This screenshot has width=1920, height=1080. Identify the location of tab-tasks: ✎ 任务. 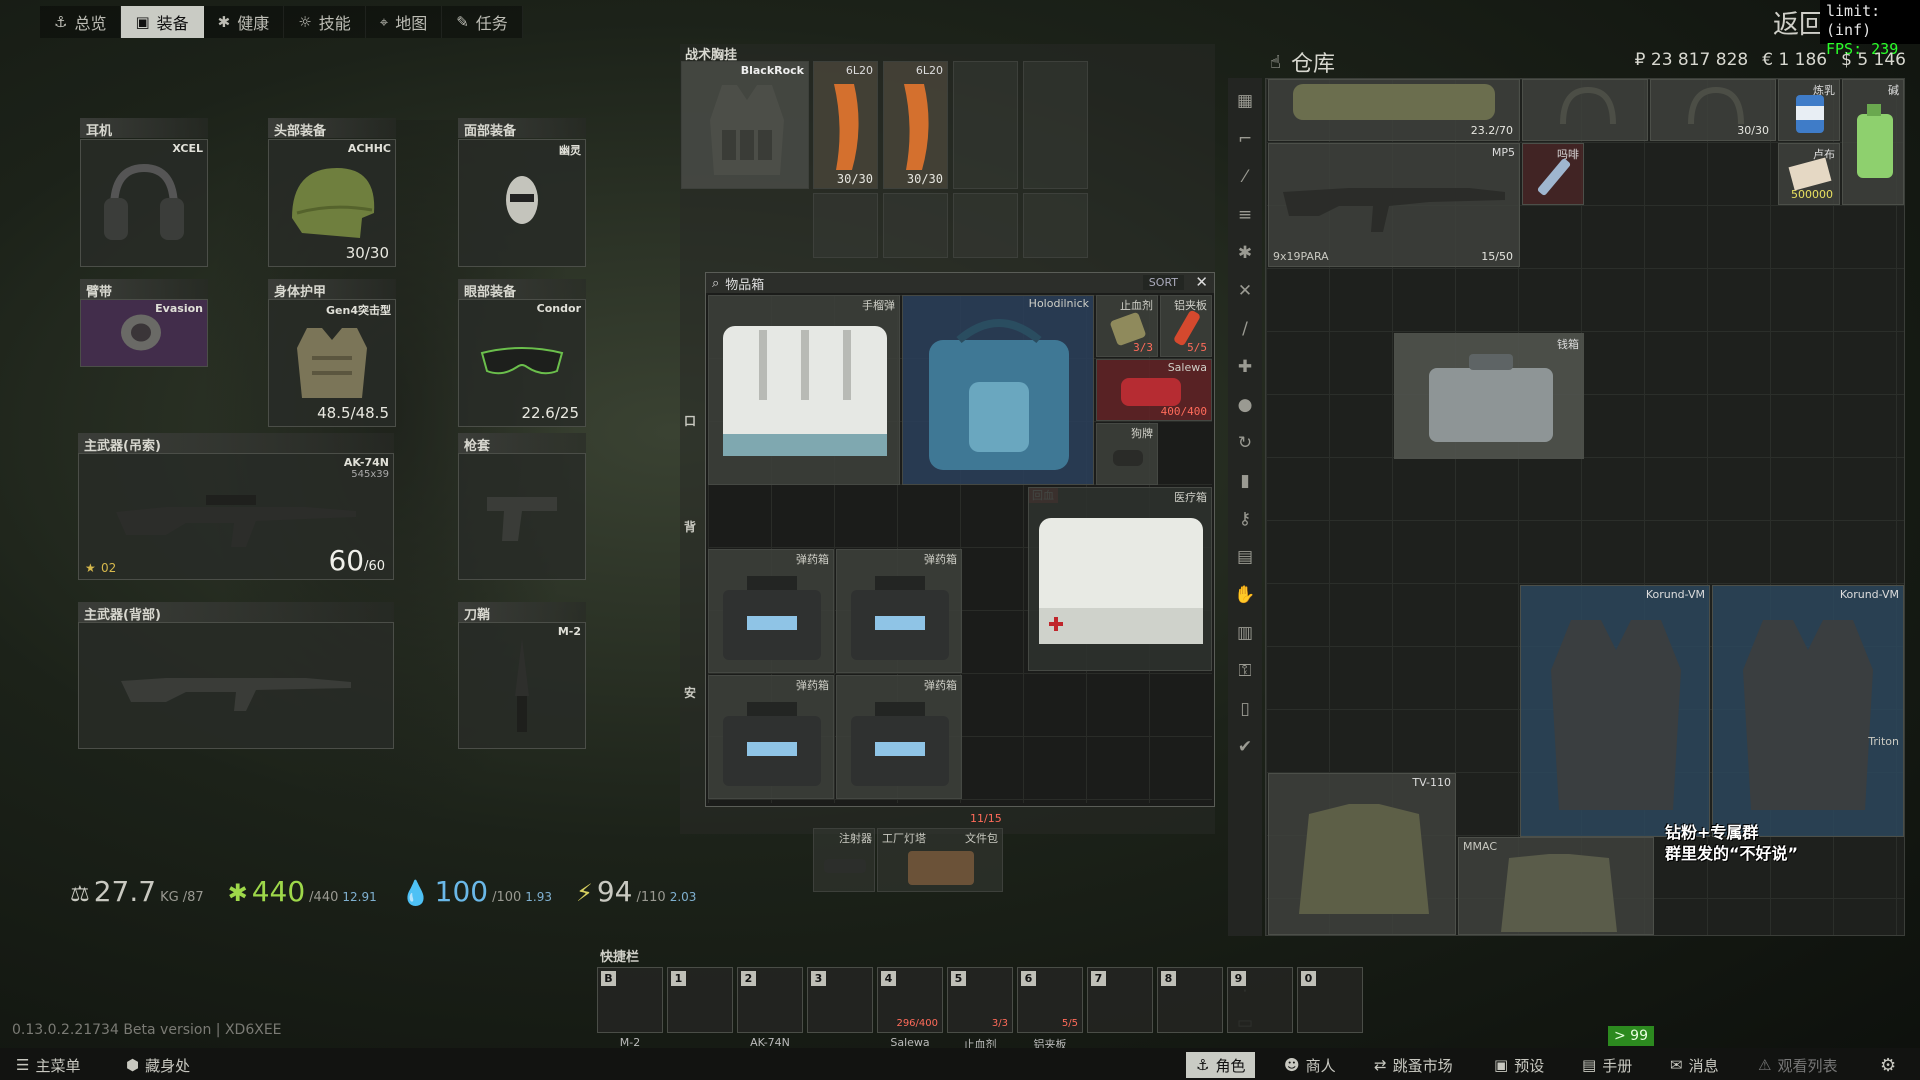
(482, 22).